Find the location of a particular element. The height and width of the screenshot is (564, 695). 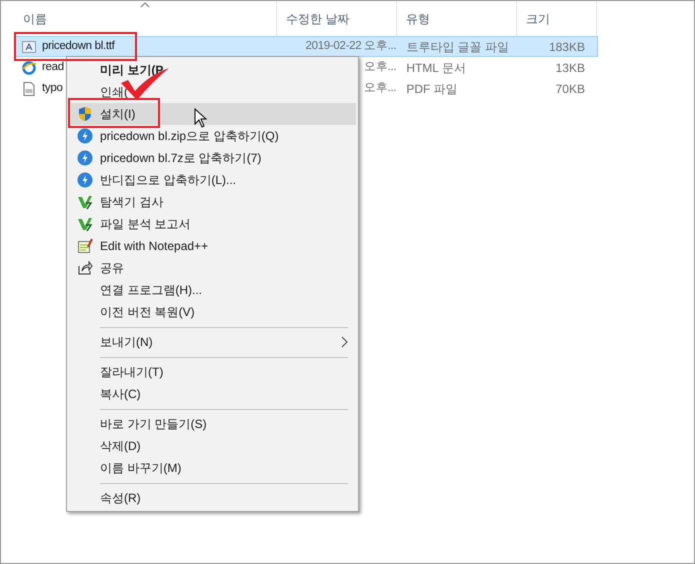

file-size: 13KB is located at coordinates (570, 68).